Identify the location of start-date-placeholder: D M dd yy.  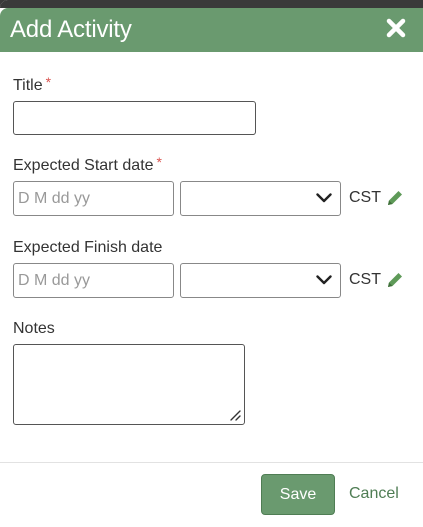
(54, 198).